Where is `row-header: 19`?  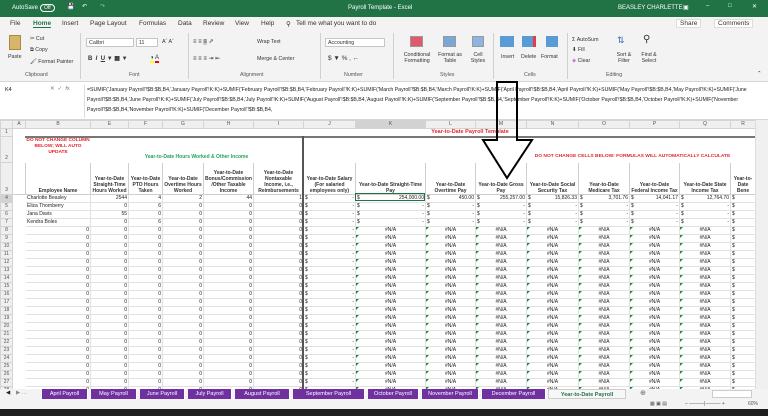 row-header: 19 is located at coordinates (6, 318).